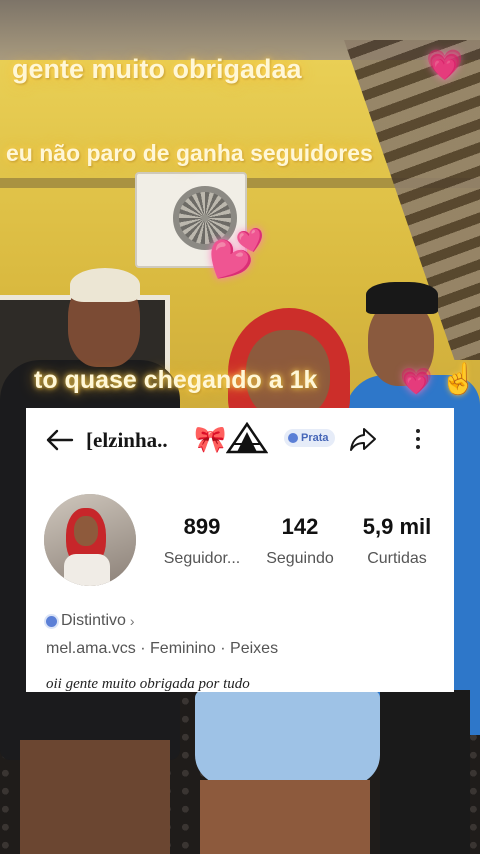  I want to click on chevron-right-icon: ›, so click(132, 621).